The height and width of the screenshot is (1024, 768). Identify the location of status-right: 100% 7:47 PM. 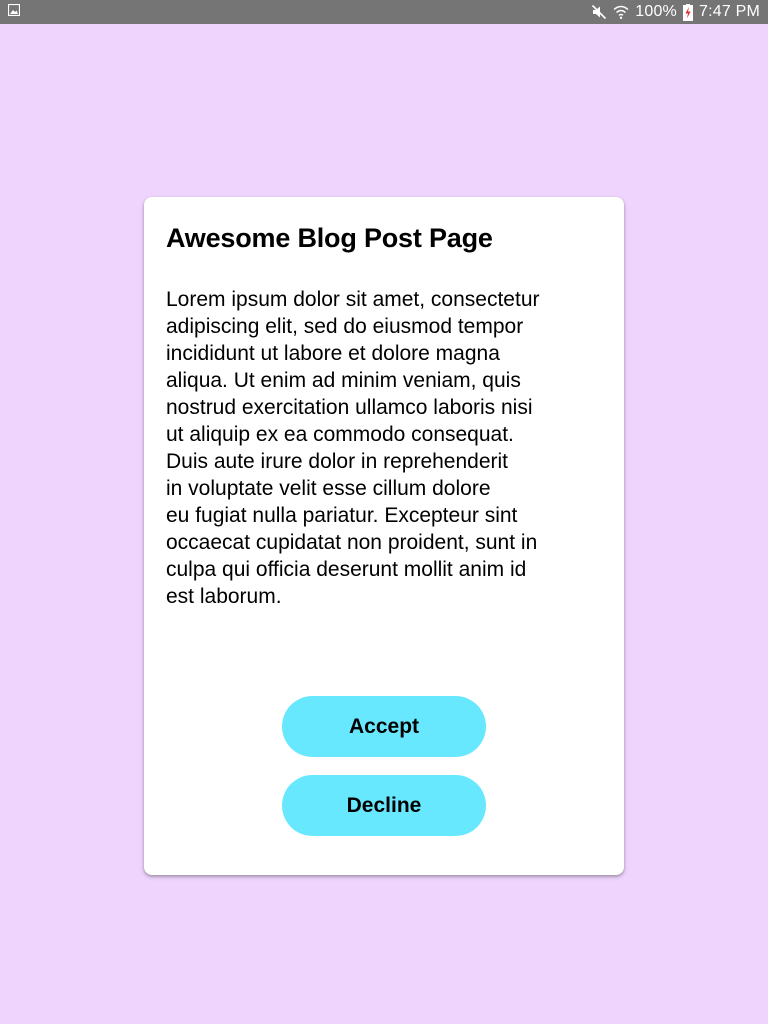
(675, 12).